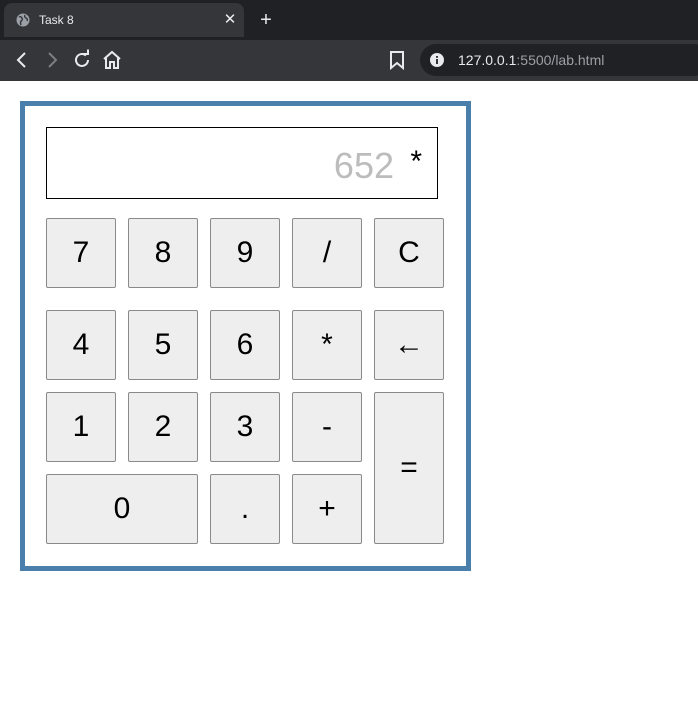  I want to click on forward-icon, so click(52, 60).